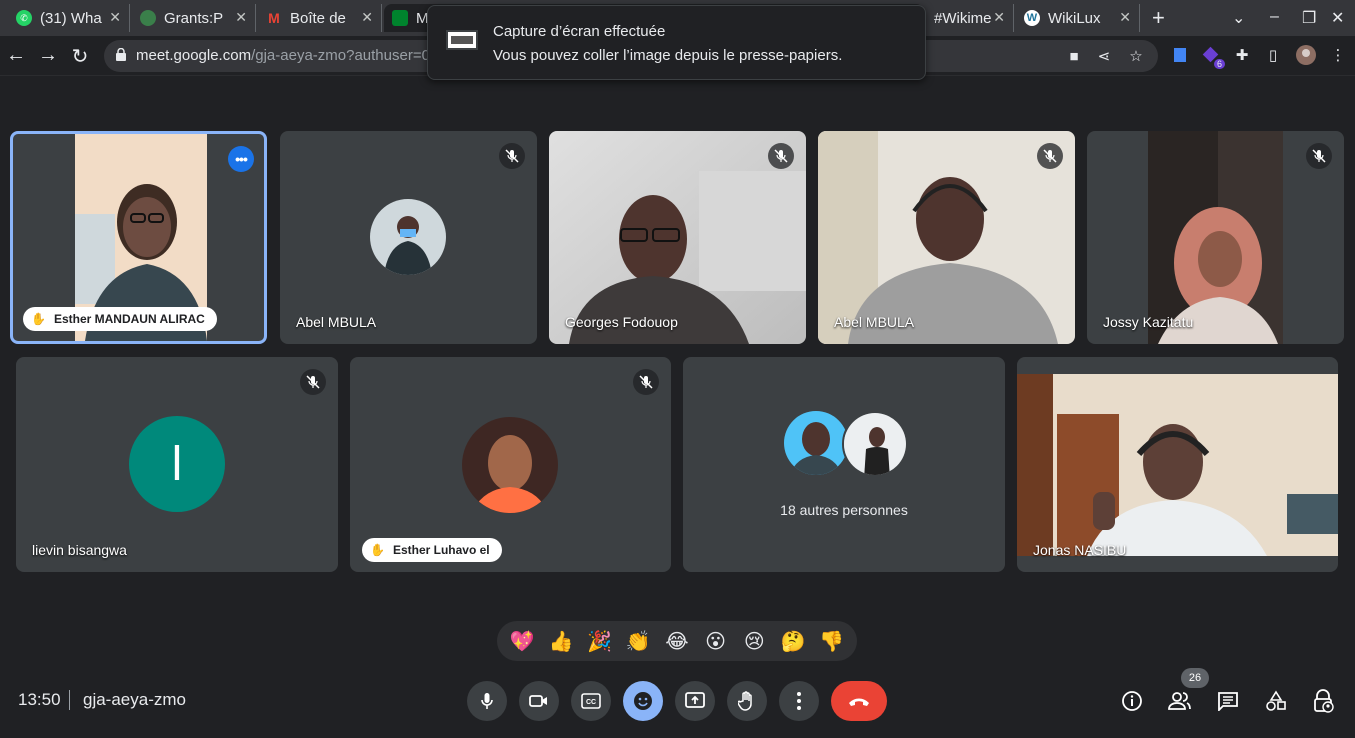  What do you see at coordinates (148, 18) in the screenshot?
I see `wikimedia-icon` at bounding box center [148, 18].